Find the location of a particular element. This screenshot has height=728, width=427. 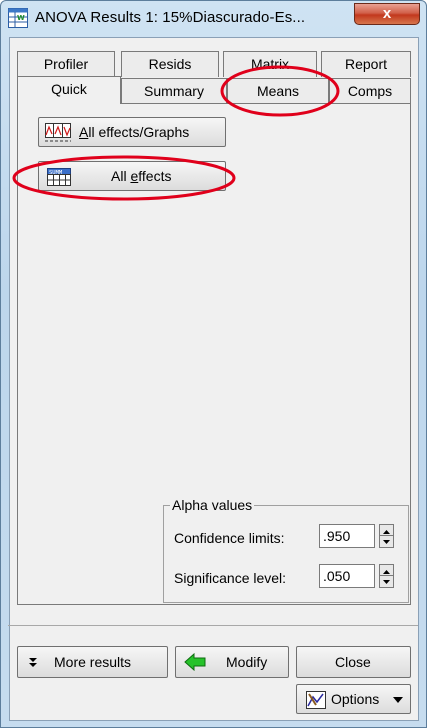

close-icon: x is located at coordinates (387, 13).